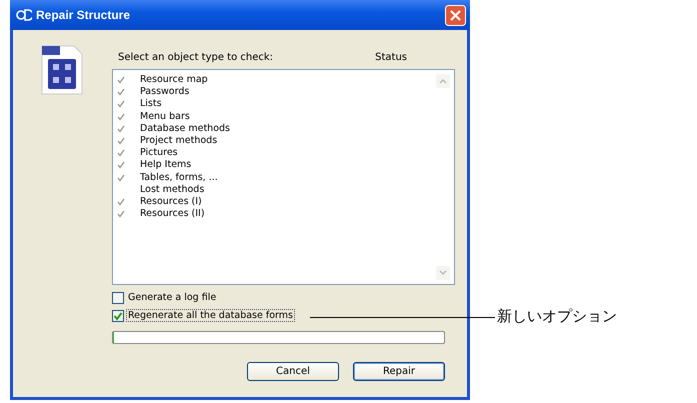 The height and width of the screenshot is (403, 697). Describe the element at coordinates (166, 165) in the screenshot. I see `list-item: Help Items` at that location.